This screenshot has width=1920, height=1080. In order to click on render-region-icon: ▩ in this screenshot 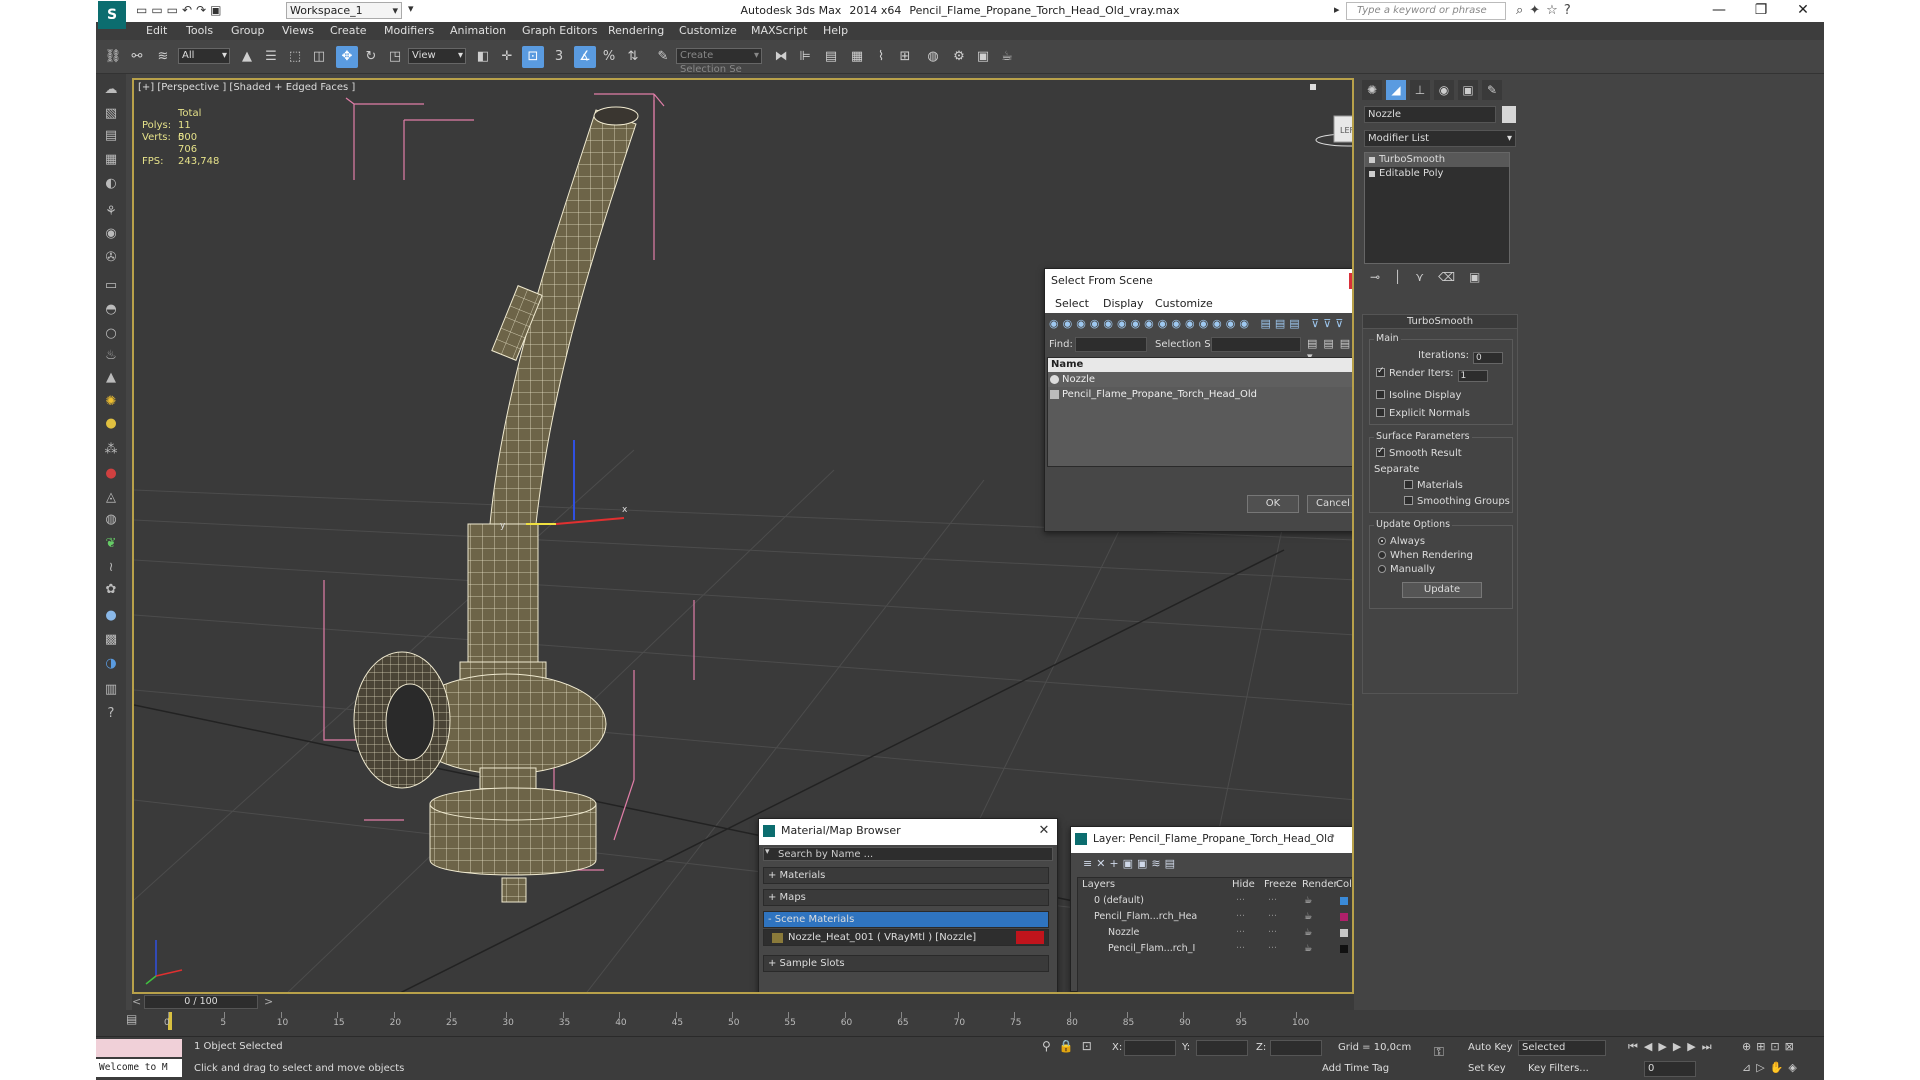, I will do `click(111, 640)`.